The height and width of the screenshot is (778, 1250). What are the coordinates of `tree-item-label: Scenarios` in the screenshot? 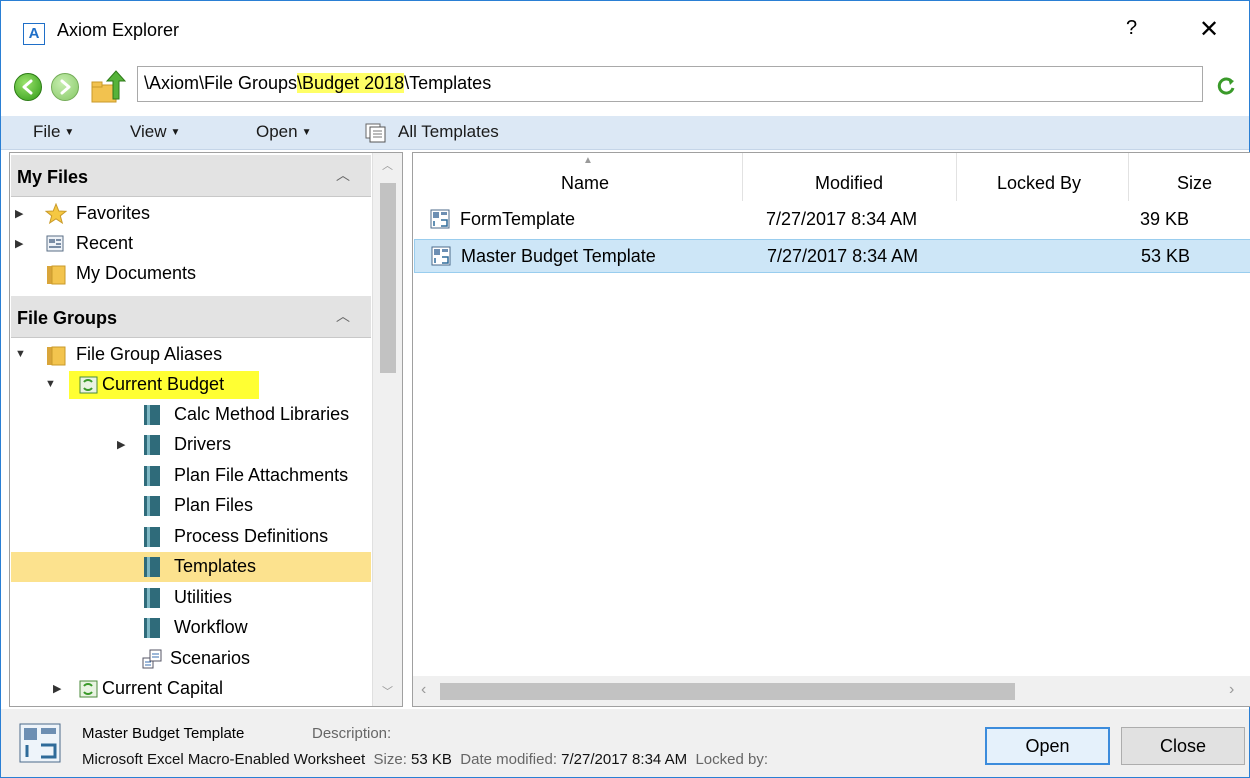 It's located at (210, 658).